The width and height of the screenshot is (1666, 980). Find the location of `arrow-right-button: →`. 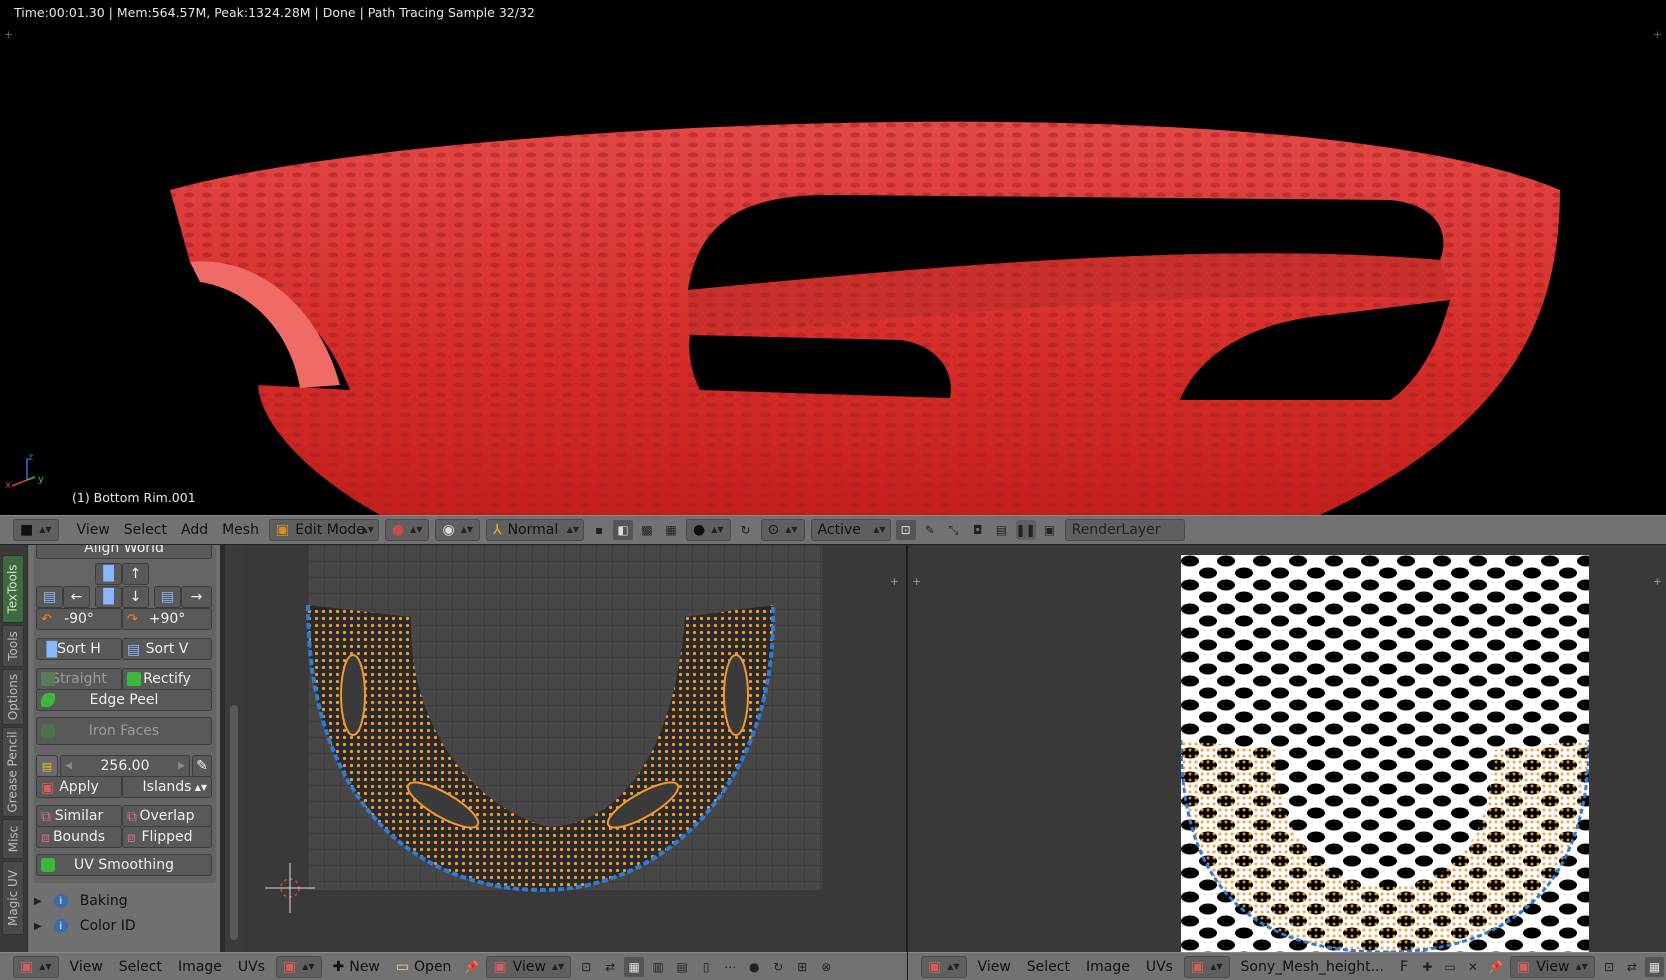

arrow-right-button: → is located at coordinates (196, 597).